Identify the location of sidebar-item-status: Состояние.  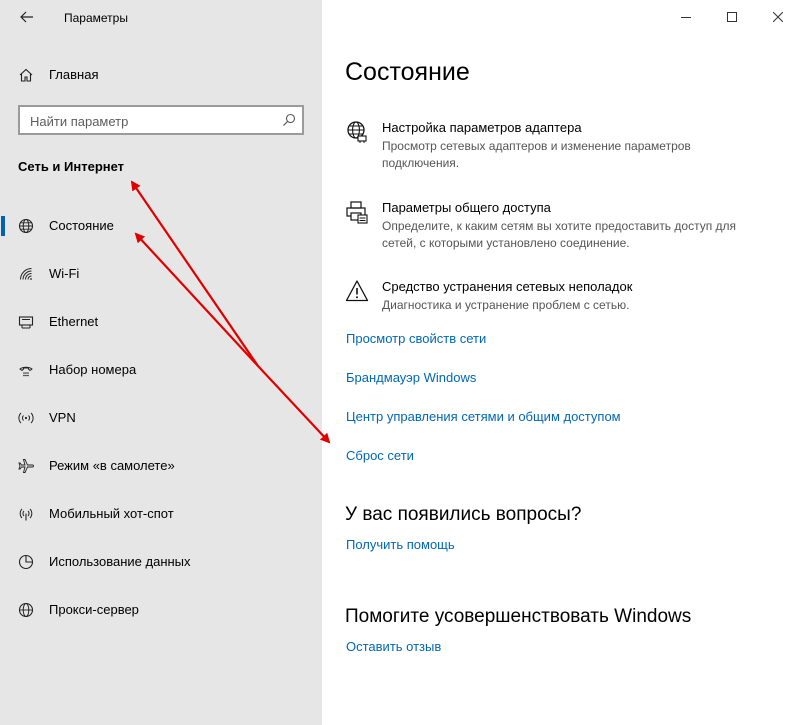
(161, 226).